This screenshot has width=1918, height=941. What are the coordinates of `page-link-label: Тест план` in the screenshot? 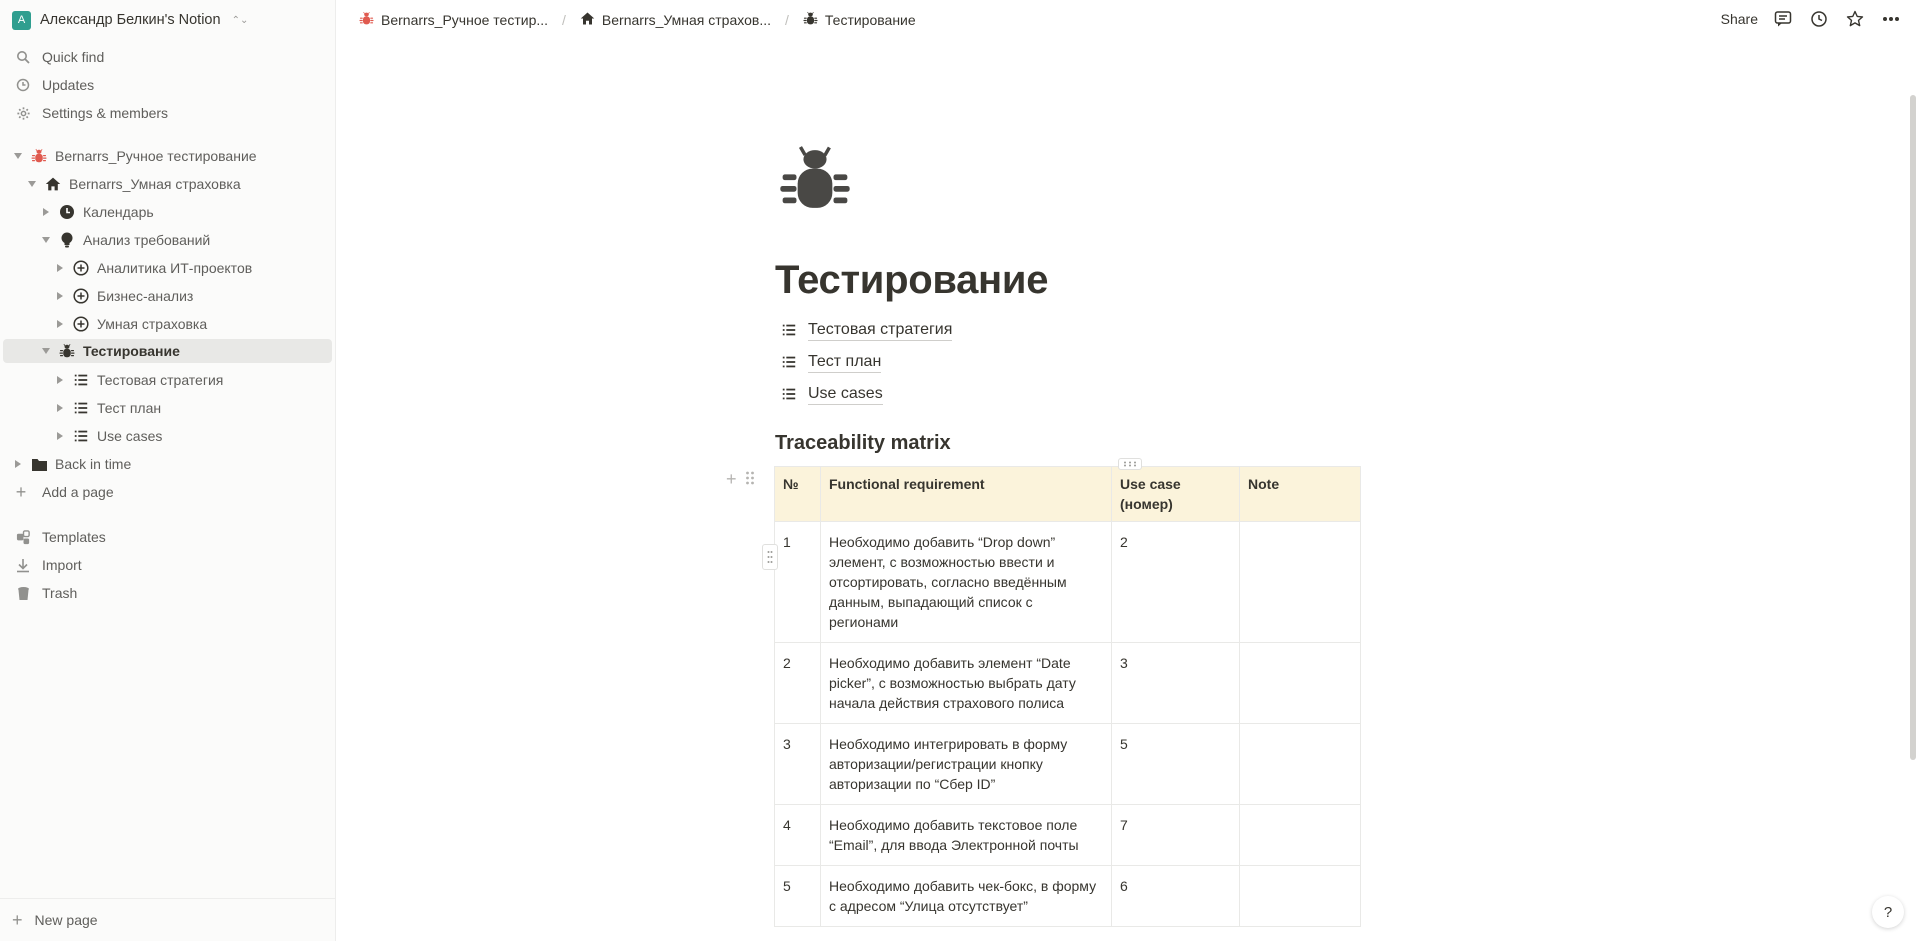 It's located at (845, 362).